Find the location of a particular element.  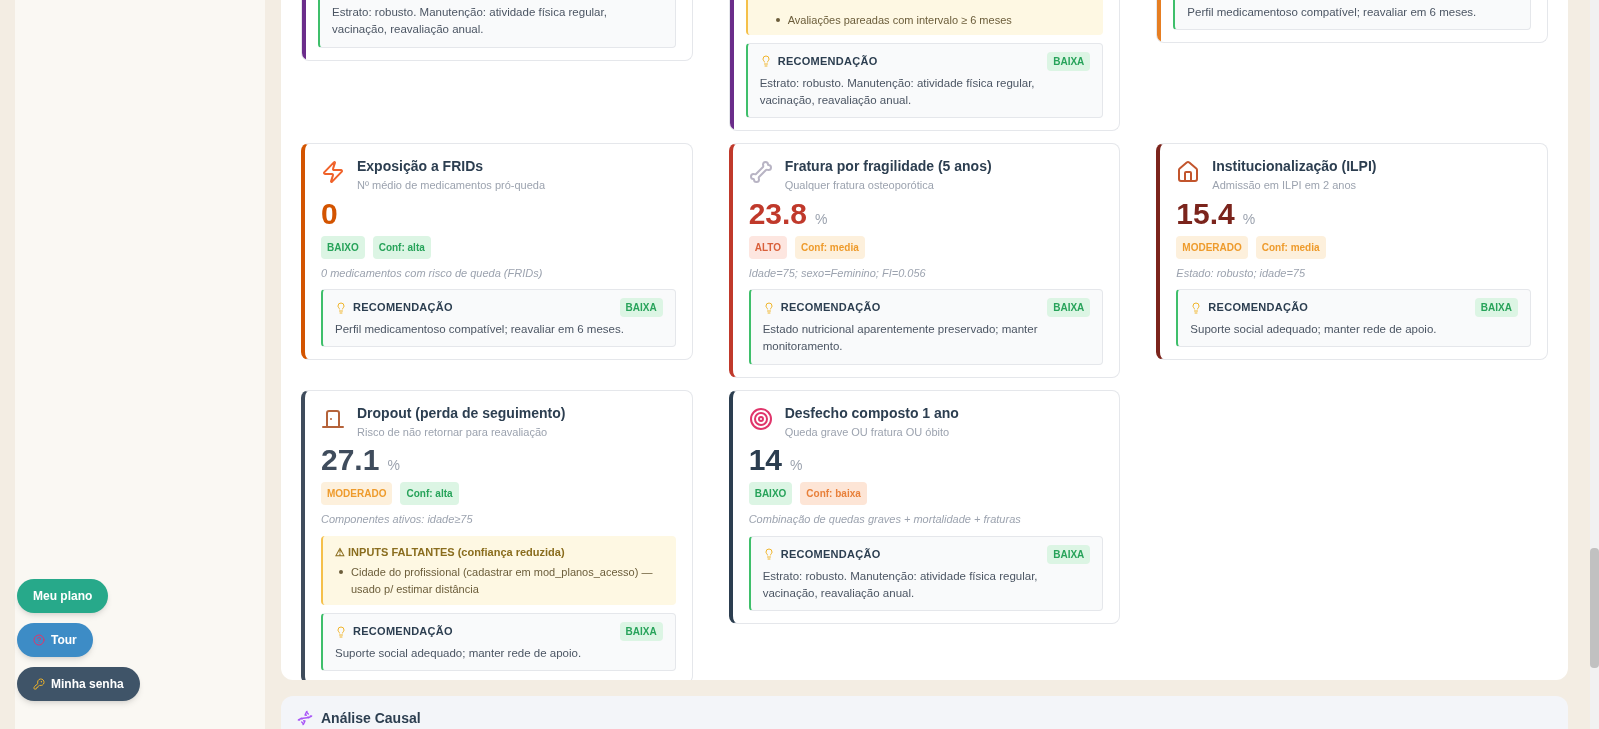

card-subtitle: Nº médio de medicamentos pró-queda is located at coordinates (451, 185).